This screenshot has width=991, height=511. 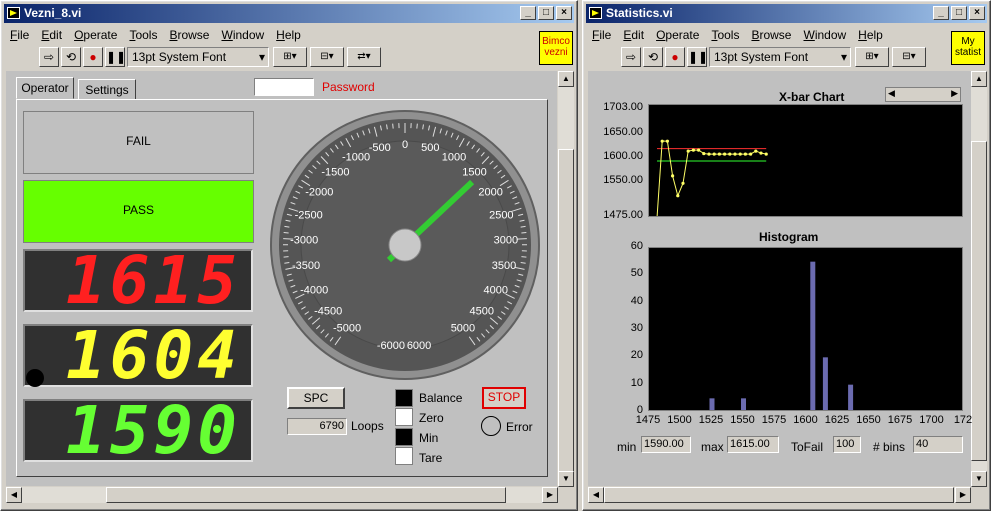 I want to click on histogram-ytick: 50, so click(x=636, y=273).